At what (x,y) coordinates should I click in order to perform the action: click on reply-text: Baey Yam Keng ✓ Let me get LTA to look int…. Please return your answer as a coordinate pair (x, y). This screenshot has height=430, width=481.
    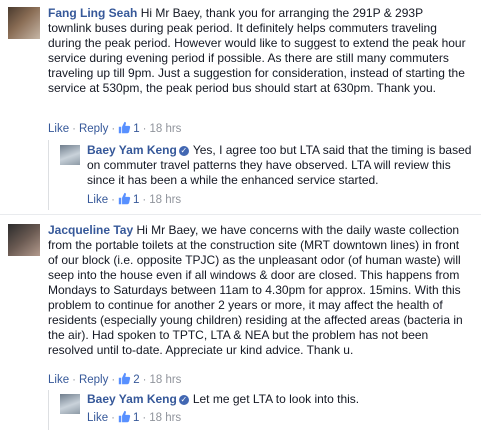
    Looking at the image, I should click on (279, 399).